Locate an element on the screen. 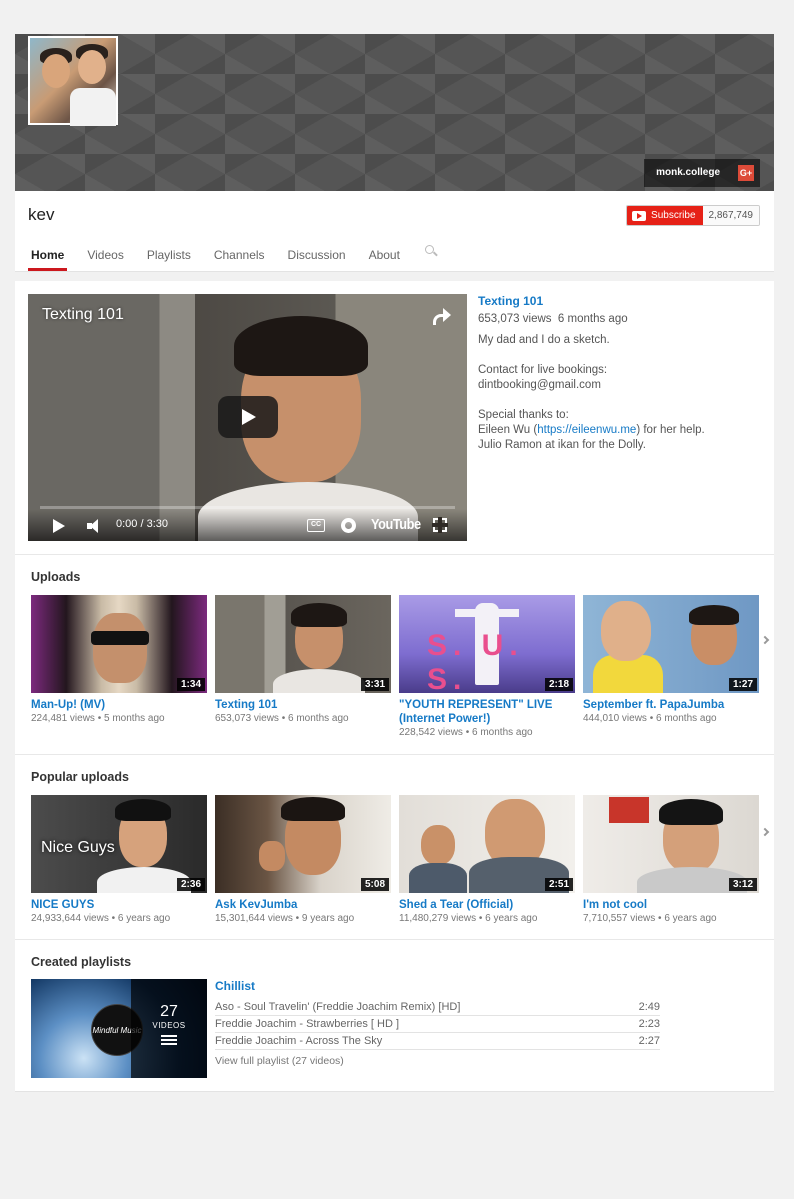 This screenshot has width=794, height=1199. google-plus-icon: G+ is located at coordinates (746, 173).